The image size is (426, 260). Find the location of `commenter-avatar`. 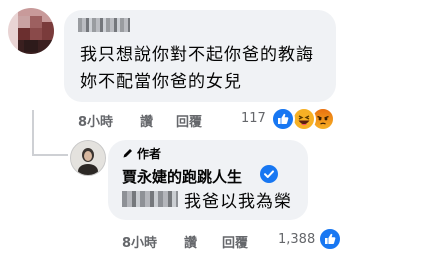

commenter-avatar is located at coordinates (31, 31).